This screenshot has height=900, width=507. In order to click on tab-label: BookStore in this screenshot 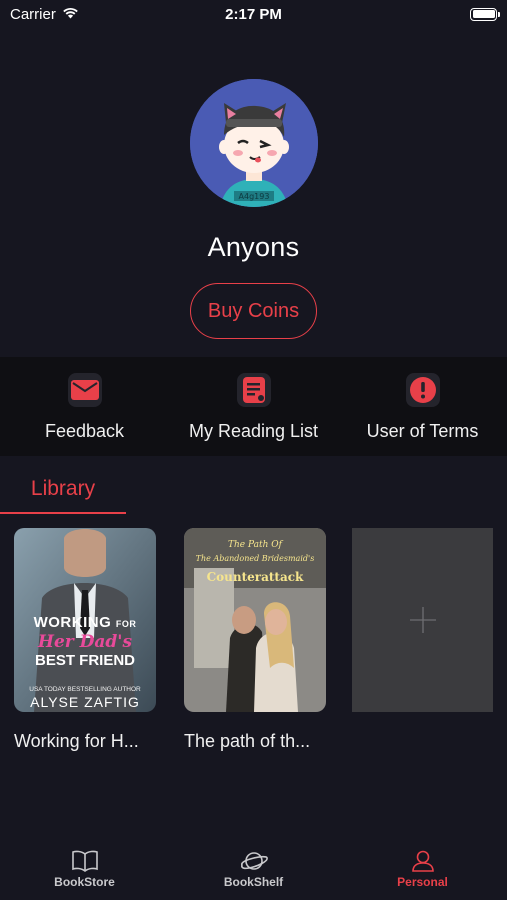, I will do `click(84, 882)`.